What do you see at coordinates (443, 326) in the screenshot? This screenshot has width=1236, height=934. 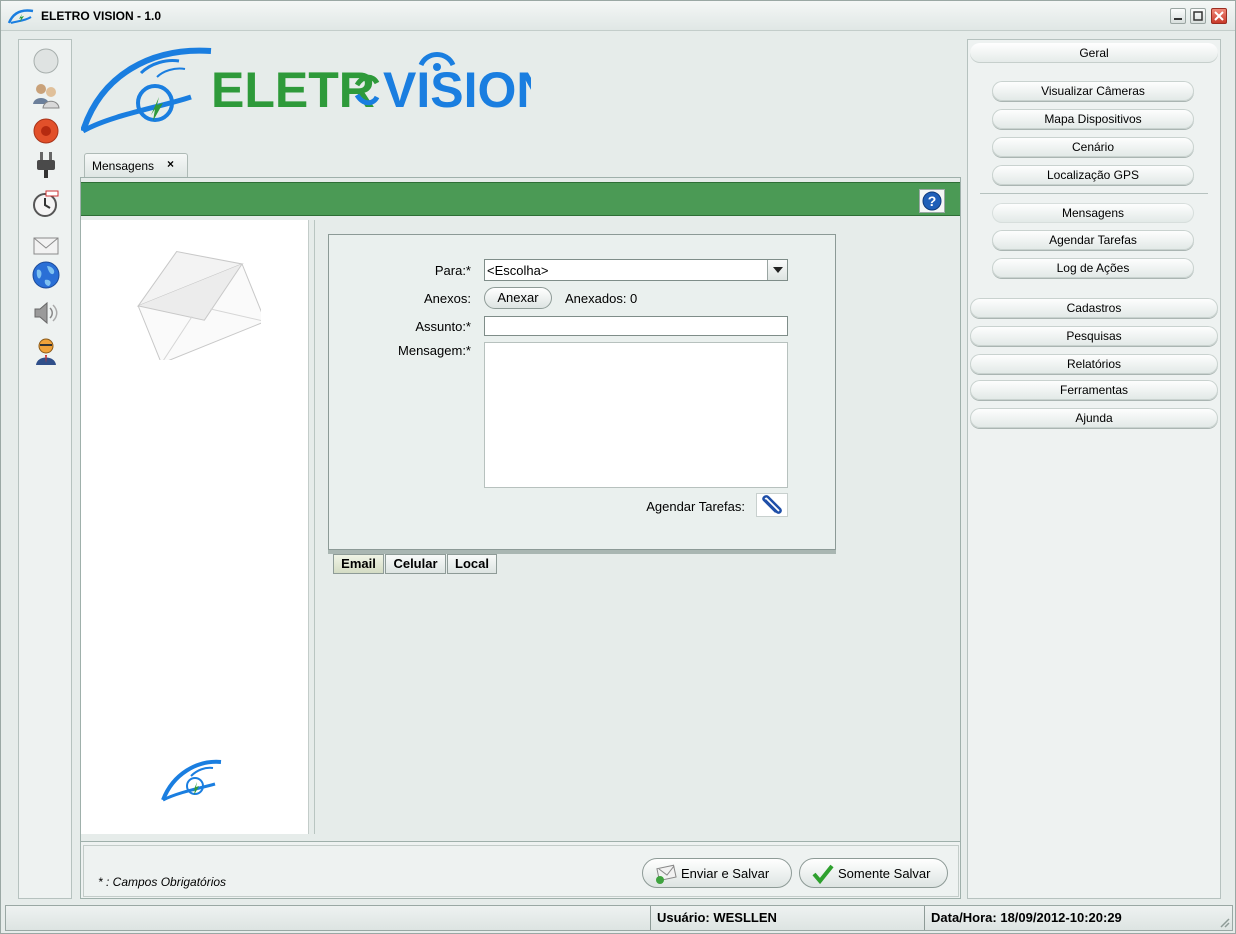 I see `assunto-label: Assunto:*` at bounding box center [443, 326].